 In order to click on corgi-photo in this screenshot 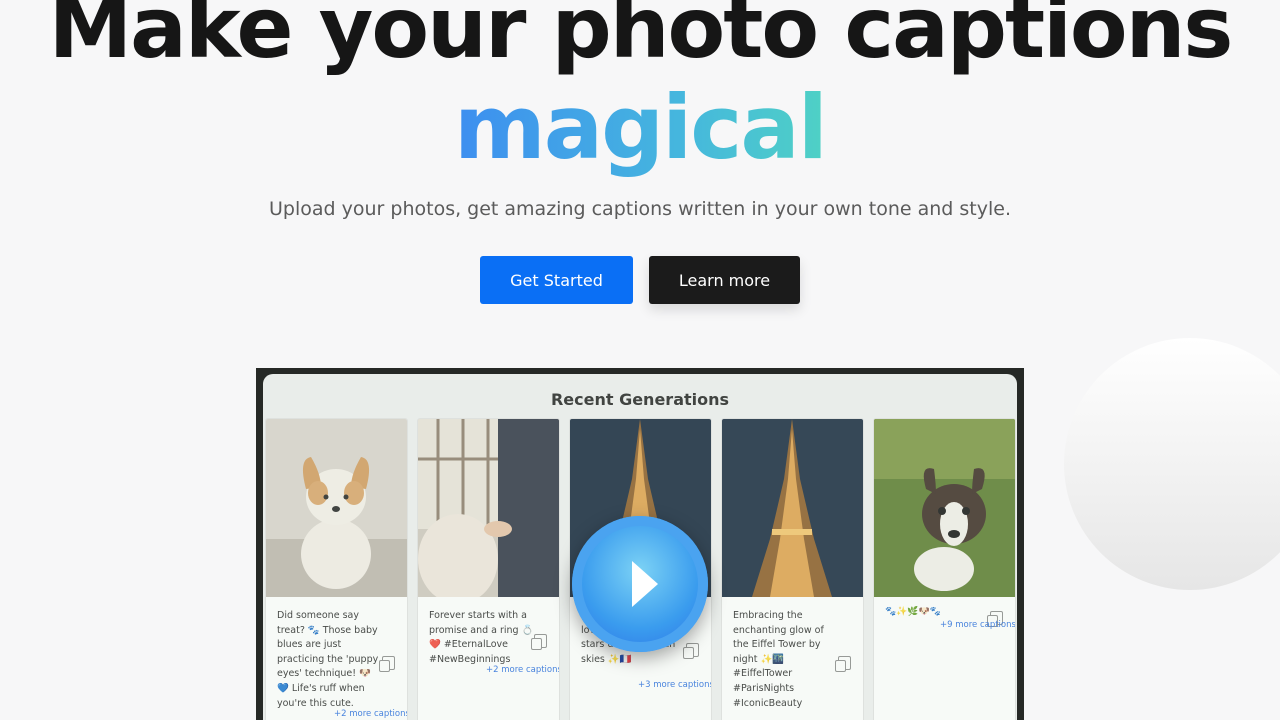, I will do `click(336, 508)`.